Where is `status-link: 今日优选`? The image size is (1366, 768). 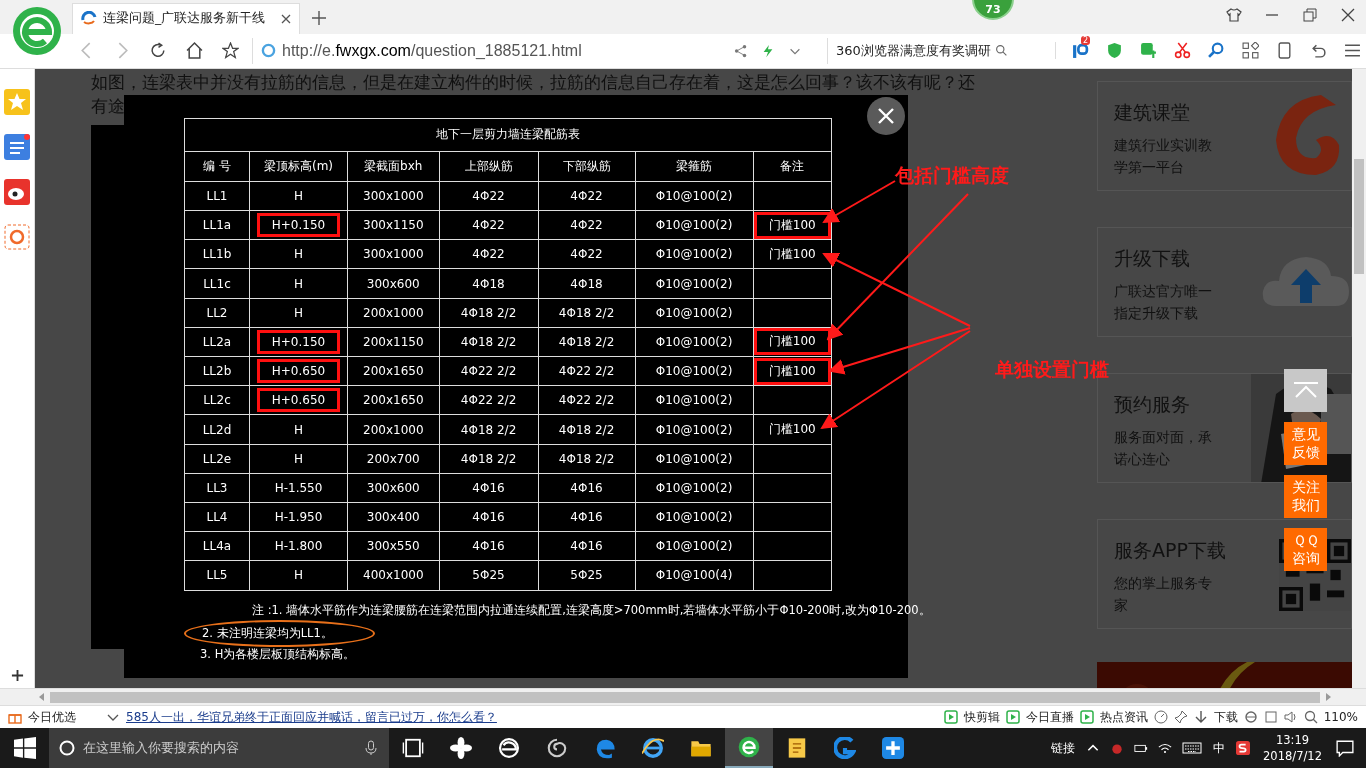 status-link: 今日优选 is located at coordinates (52, 717).